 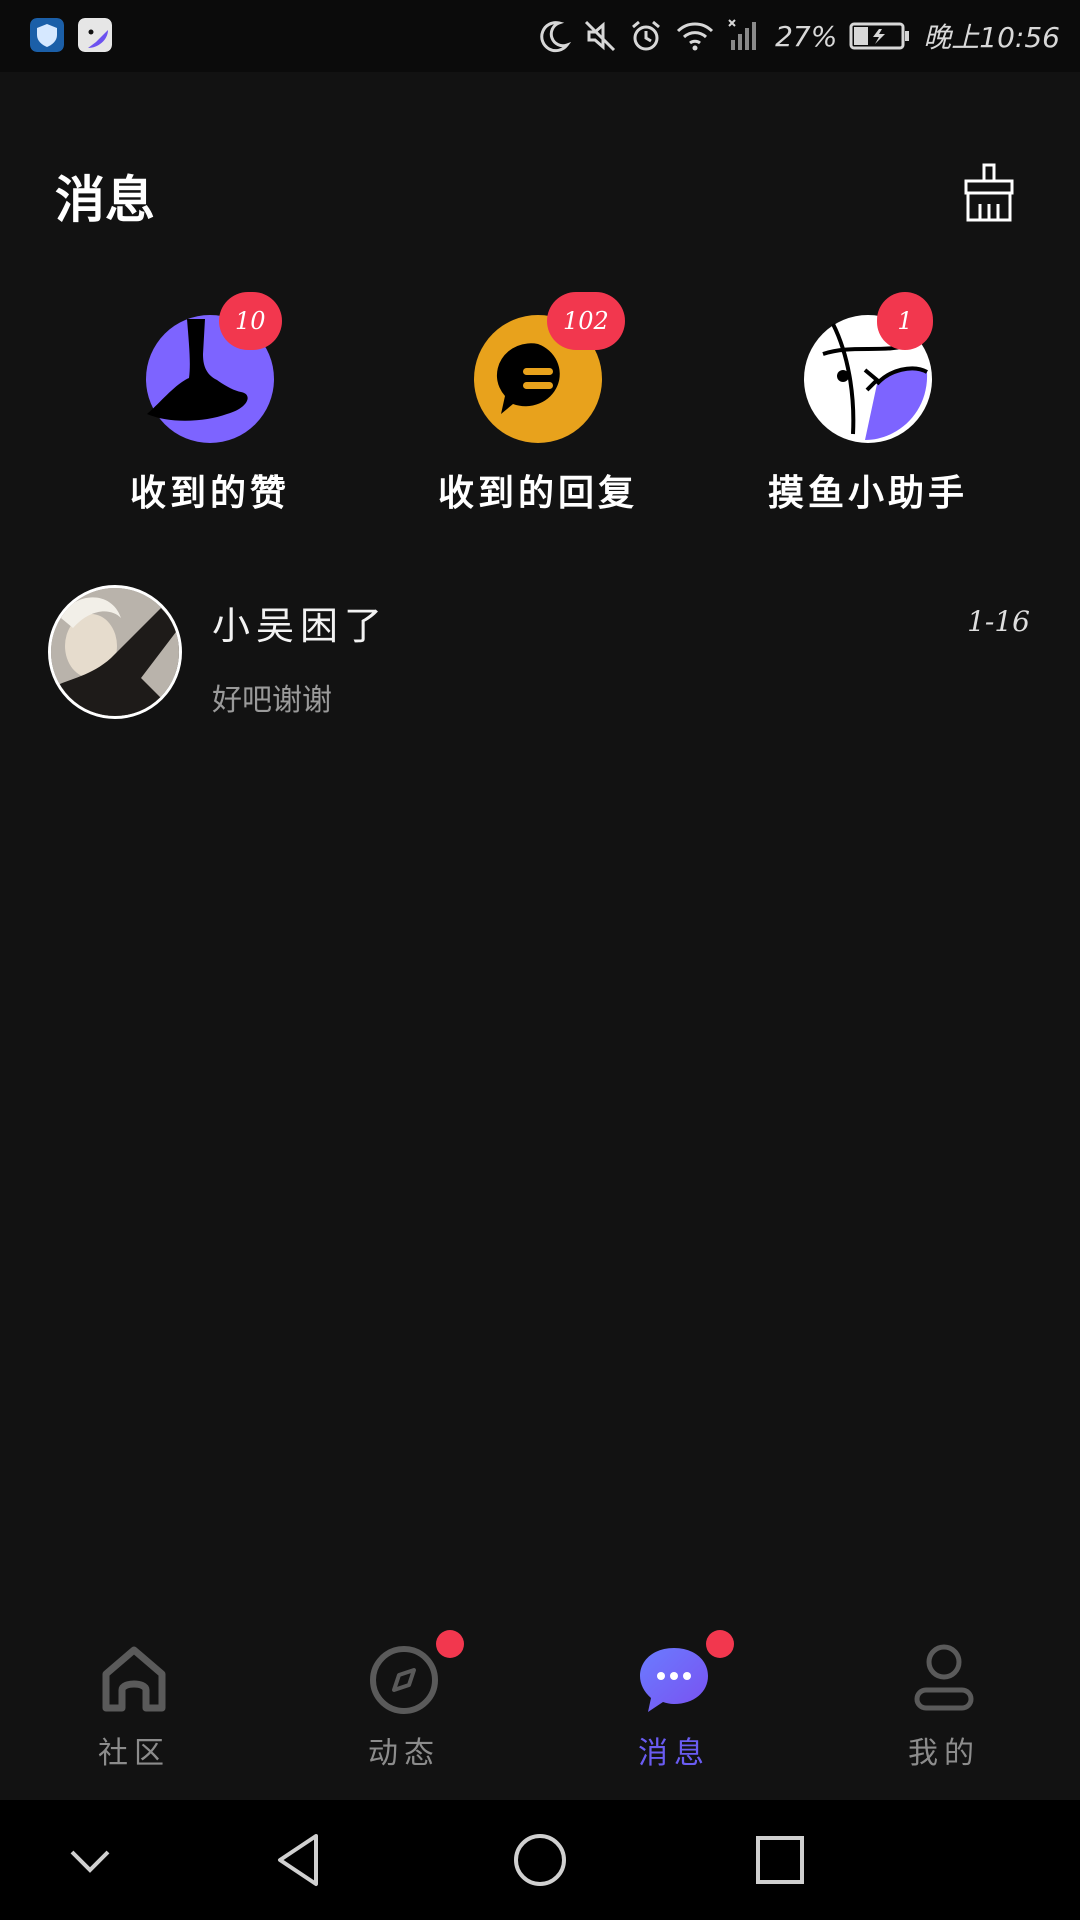 What do you see at coordinates (404, 1753) in the screenshot?
I see `tab-feed-label: 动态` at bounding box center [404, 1753].